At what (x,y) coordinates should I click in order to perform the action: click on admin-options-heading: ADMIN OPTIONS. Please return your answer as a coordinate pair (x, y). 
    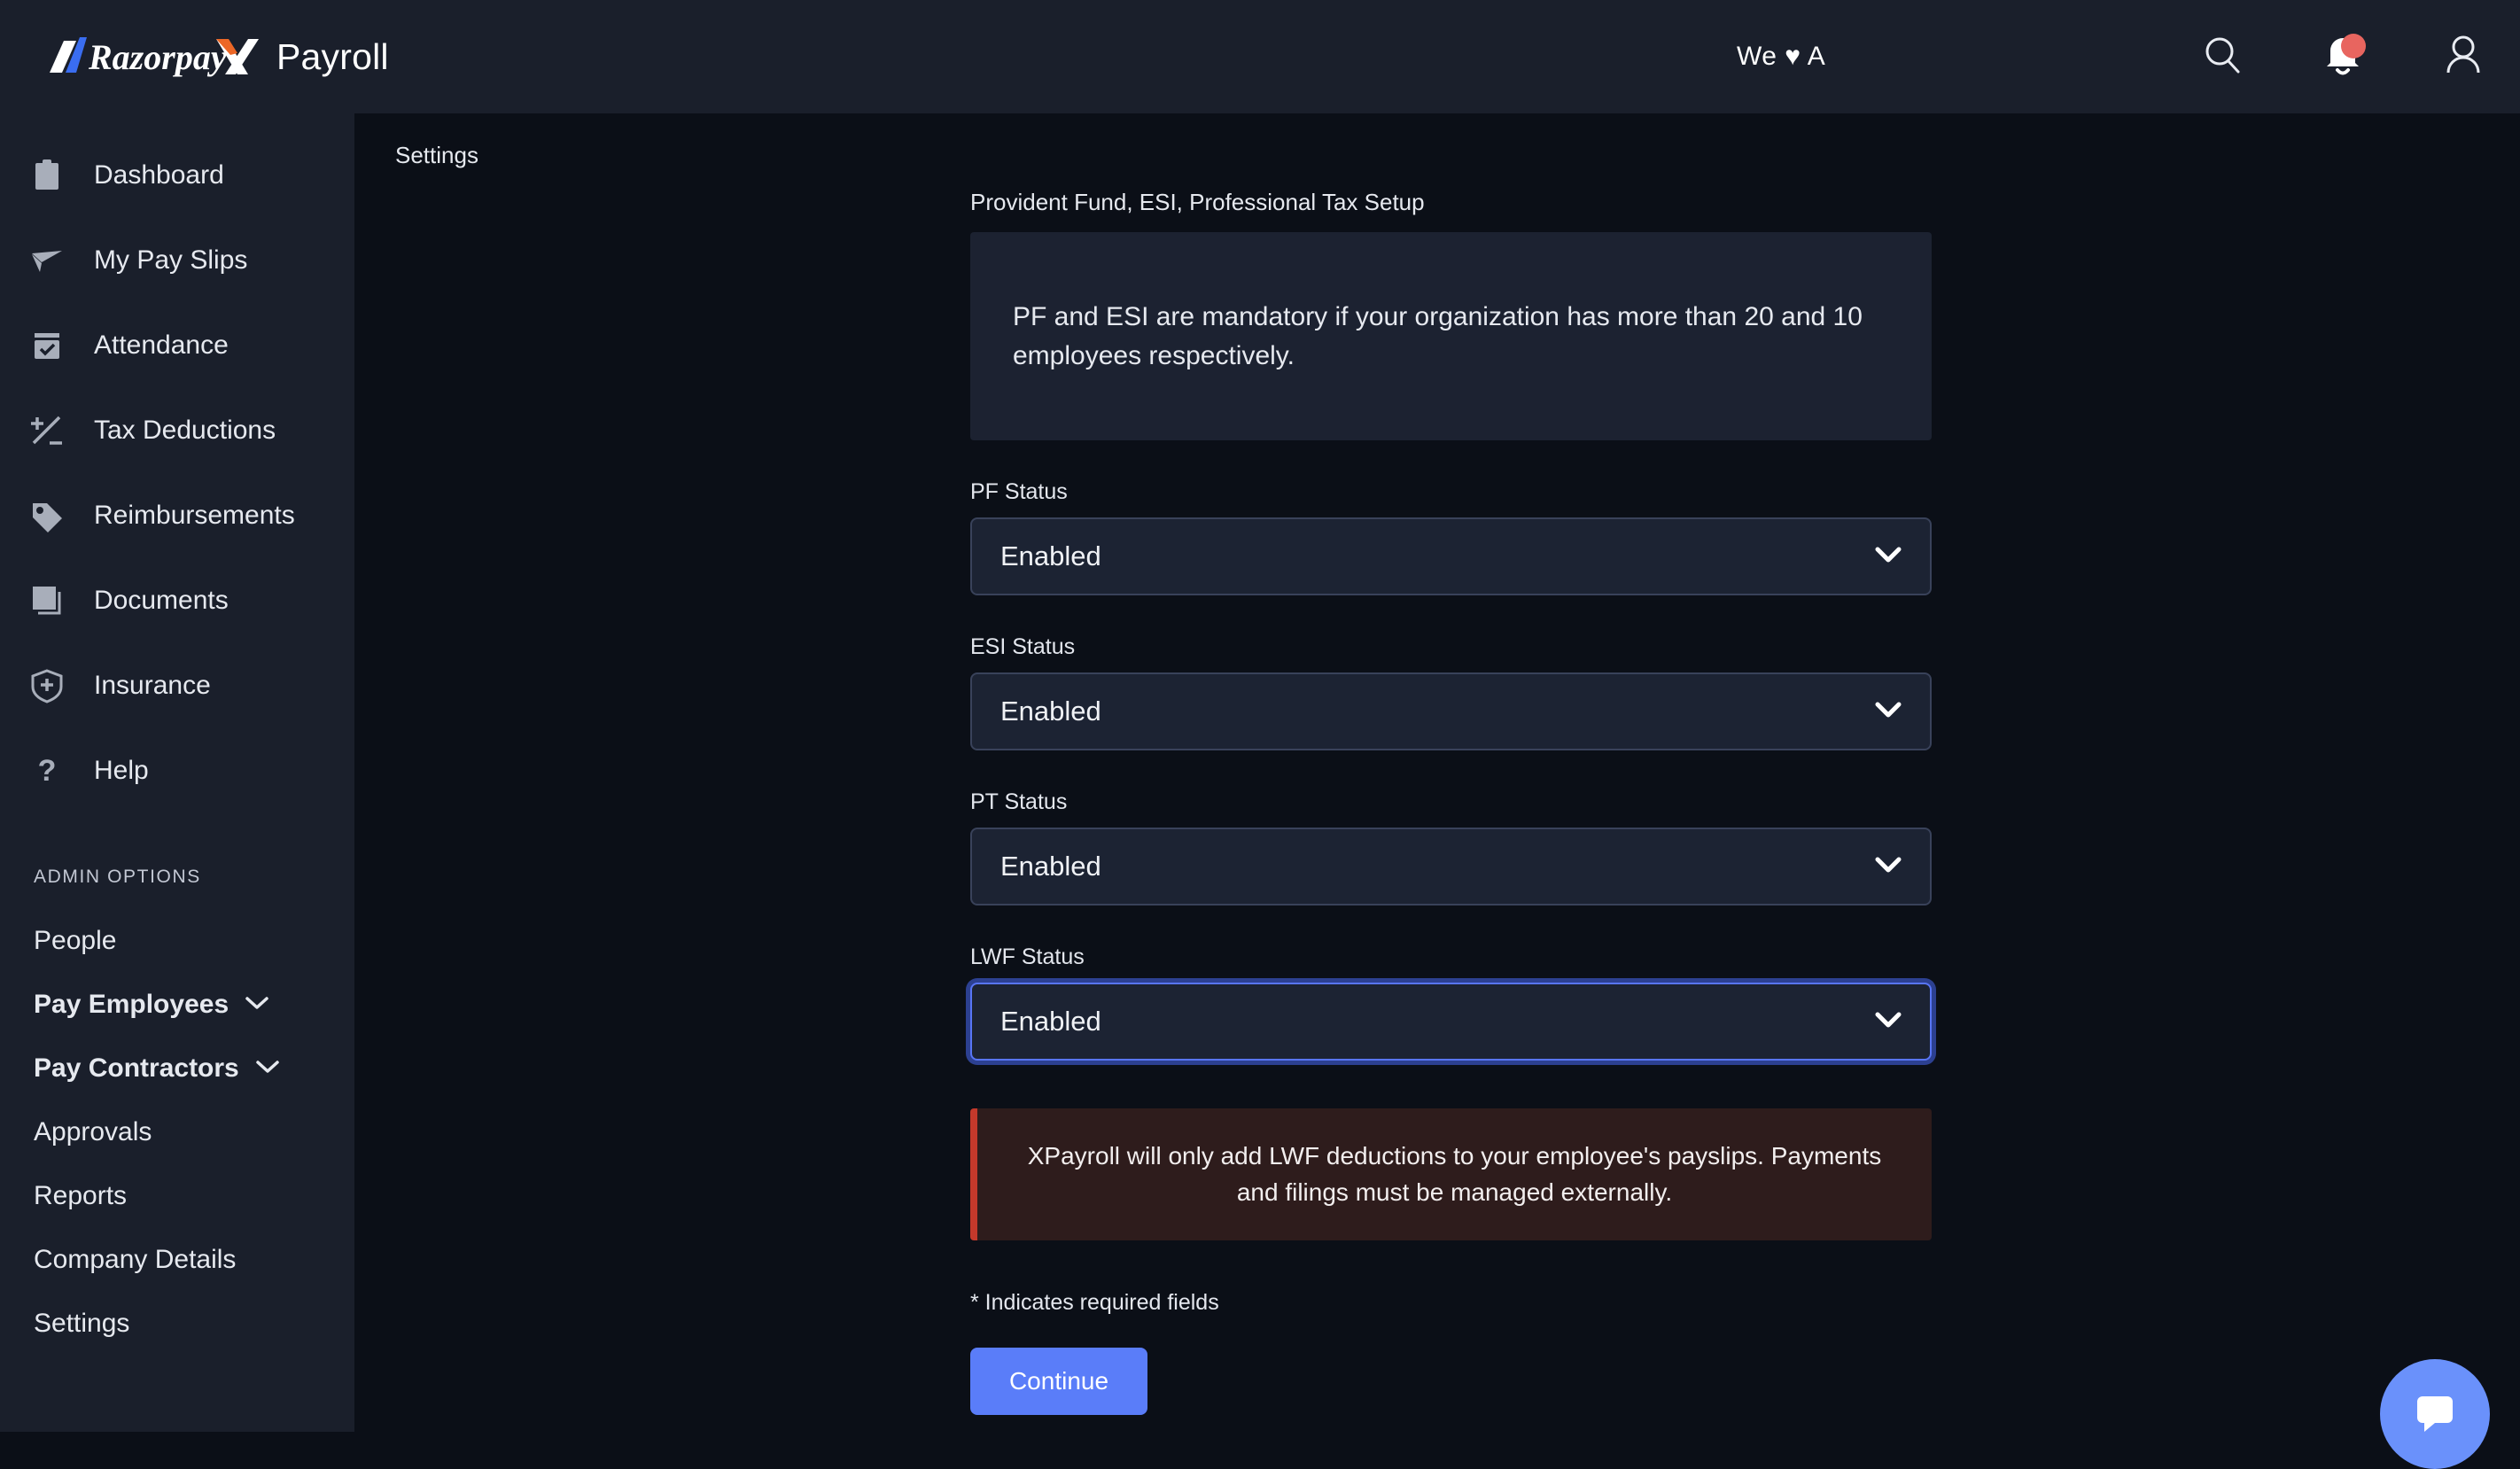
    Looking at the image, I should click on (177, 877).